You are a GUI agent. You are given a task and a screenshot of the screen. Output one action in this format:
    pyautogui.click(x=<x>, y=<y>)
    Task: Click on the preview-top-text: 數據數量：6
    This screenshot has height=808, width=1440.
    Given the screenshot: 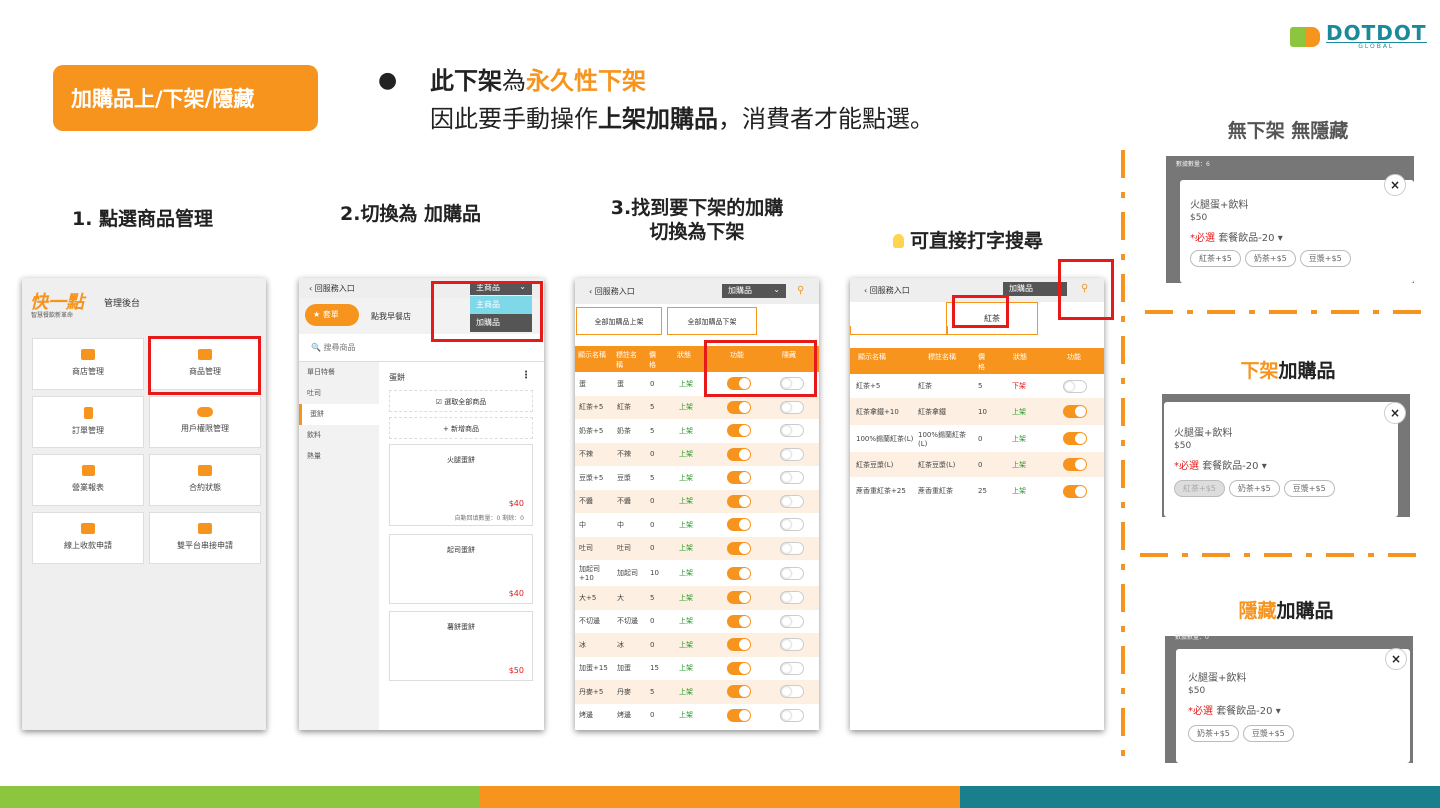 What is the action you would take?
    pyautogui.click(x=1193, y=164)
    